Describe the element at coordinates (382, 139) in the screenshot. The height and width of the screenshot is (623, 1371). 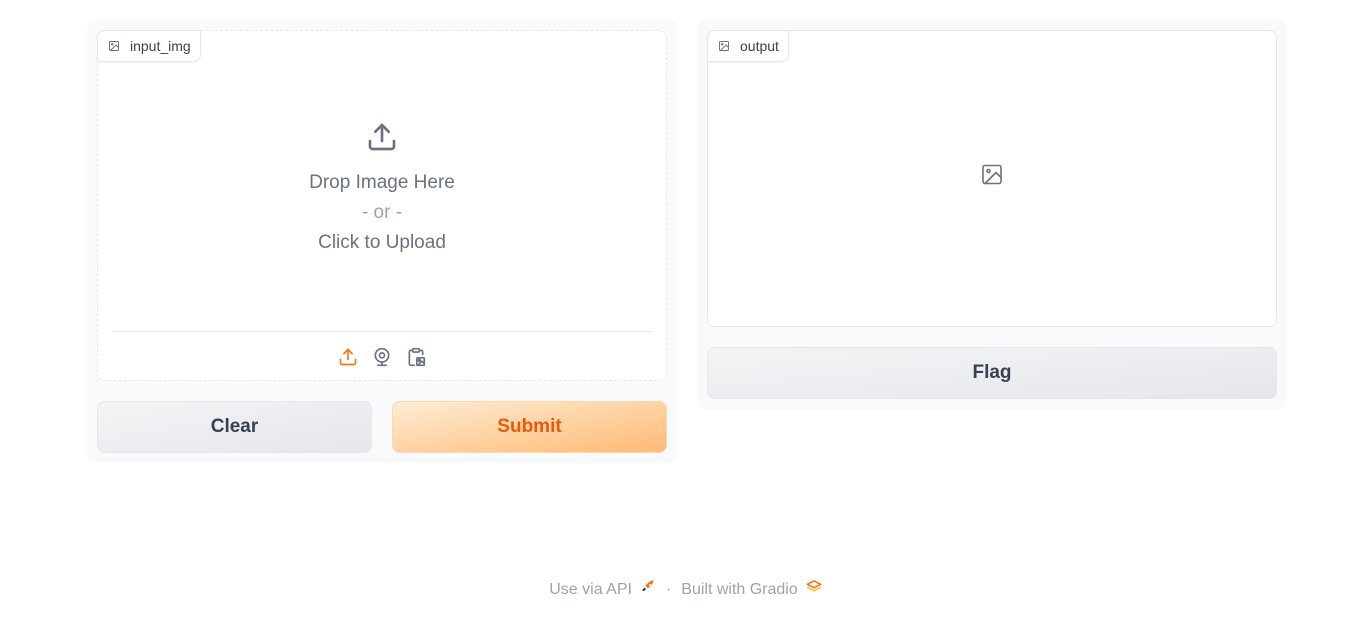
I see `upload-icon` at that location.